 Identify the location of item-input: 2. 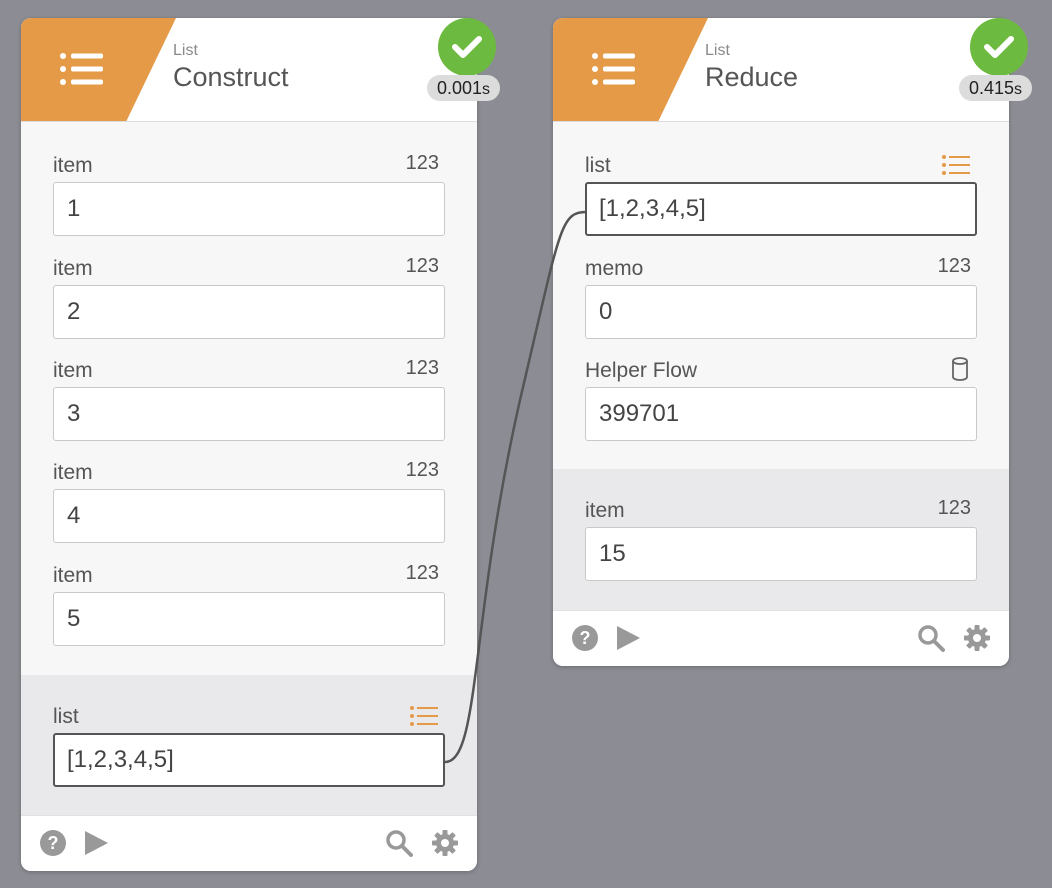
(249, 312).